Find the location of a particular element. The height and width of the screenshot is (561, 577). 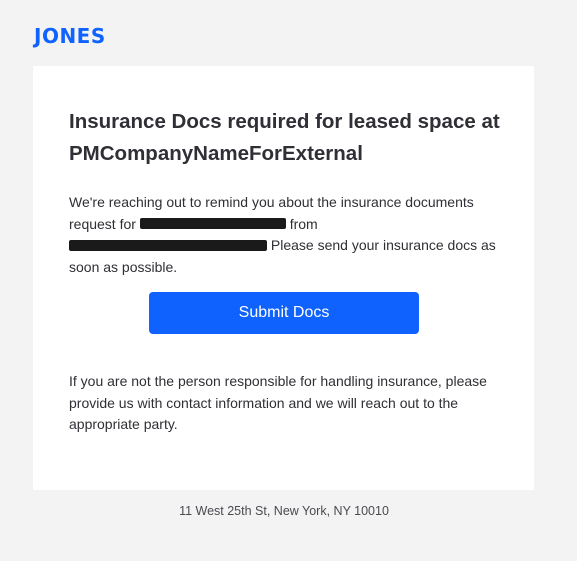

redacted-property-name is located at coordinates (212, 224).